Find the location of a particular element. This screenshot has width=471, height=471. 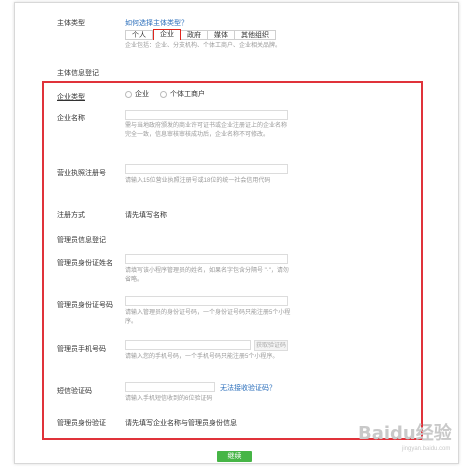

license-hint: 请输入15位营业执照注册号或18位的统一社会信用代码 is located at coordinates (198, 181).